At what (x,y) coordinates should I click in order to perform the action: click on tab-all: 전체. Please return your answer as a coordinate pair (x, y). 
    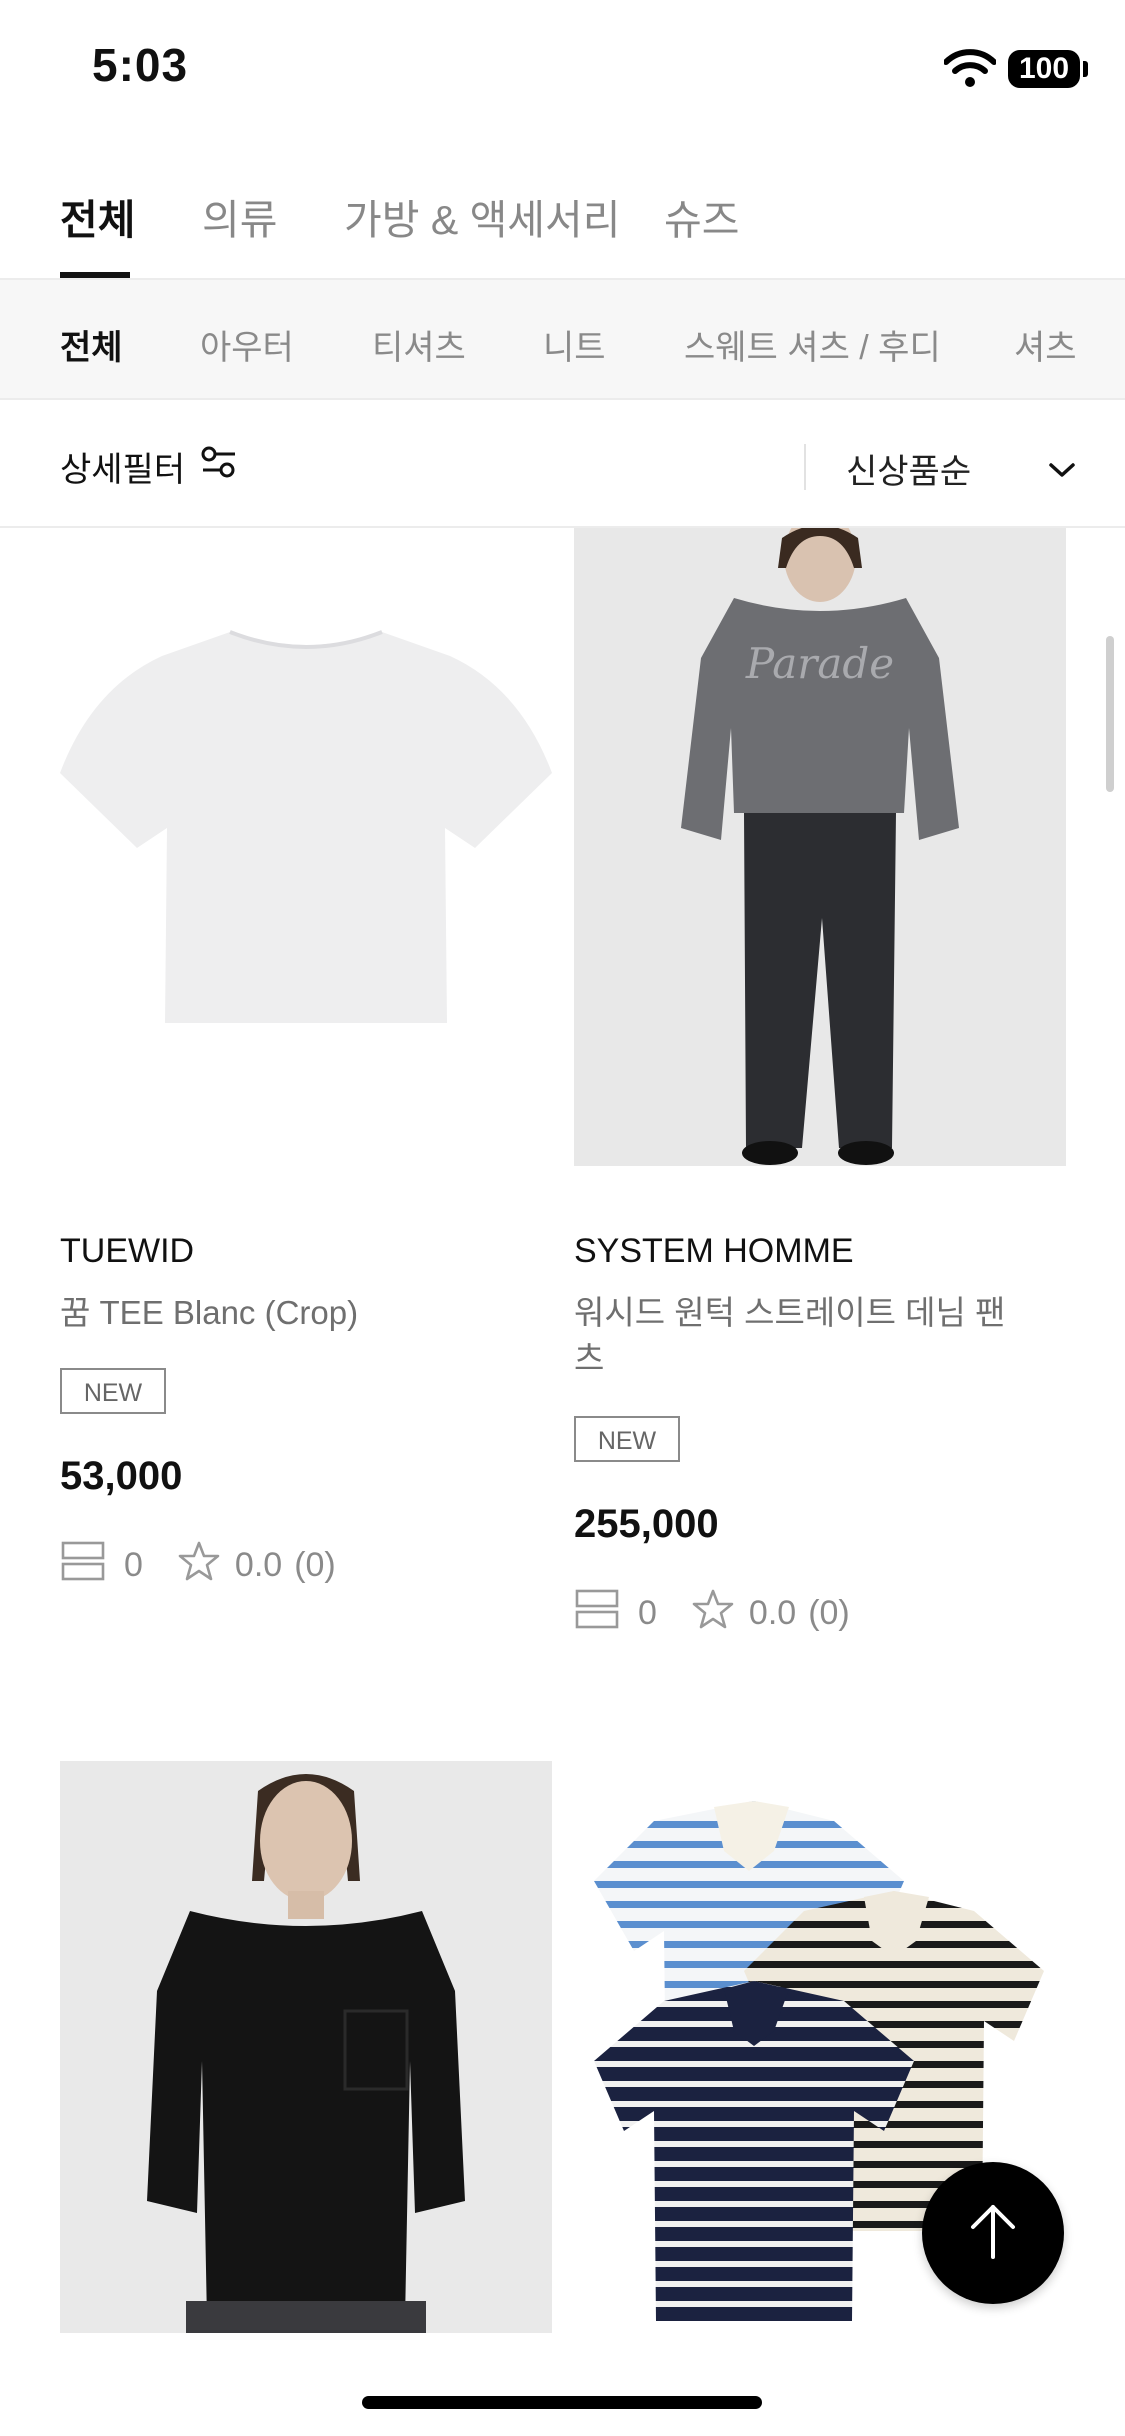
    Looking at the image, I should click on (97, 216).